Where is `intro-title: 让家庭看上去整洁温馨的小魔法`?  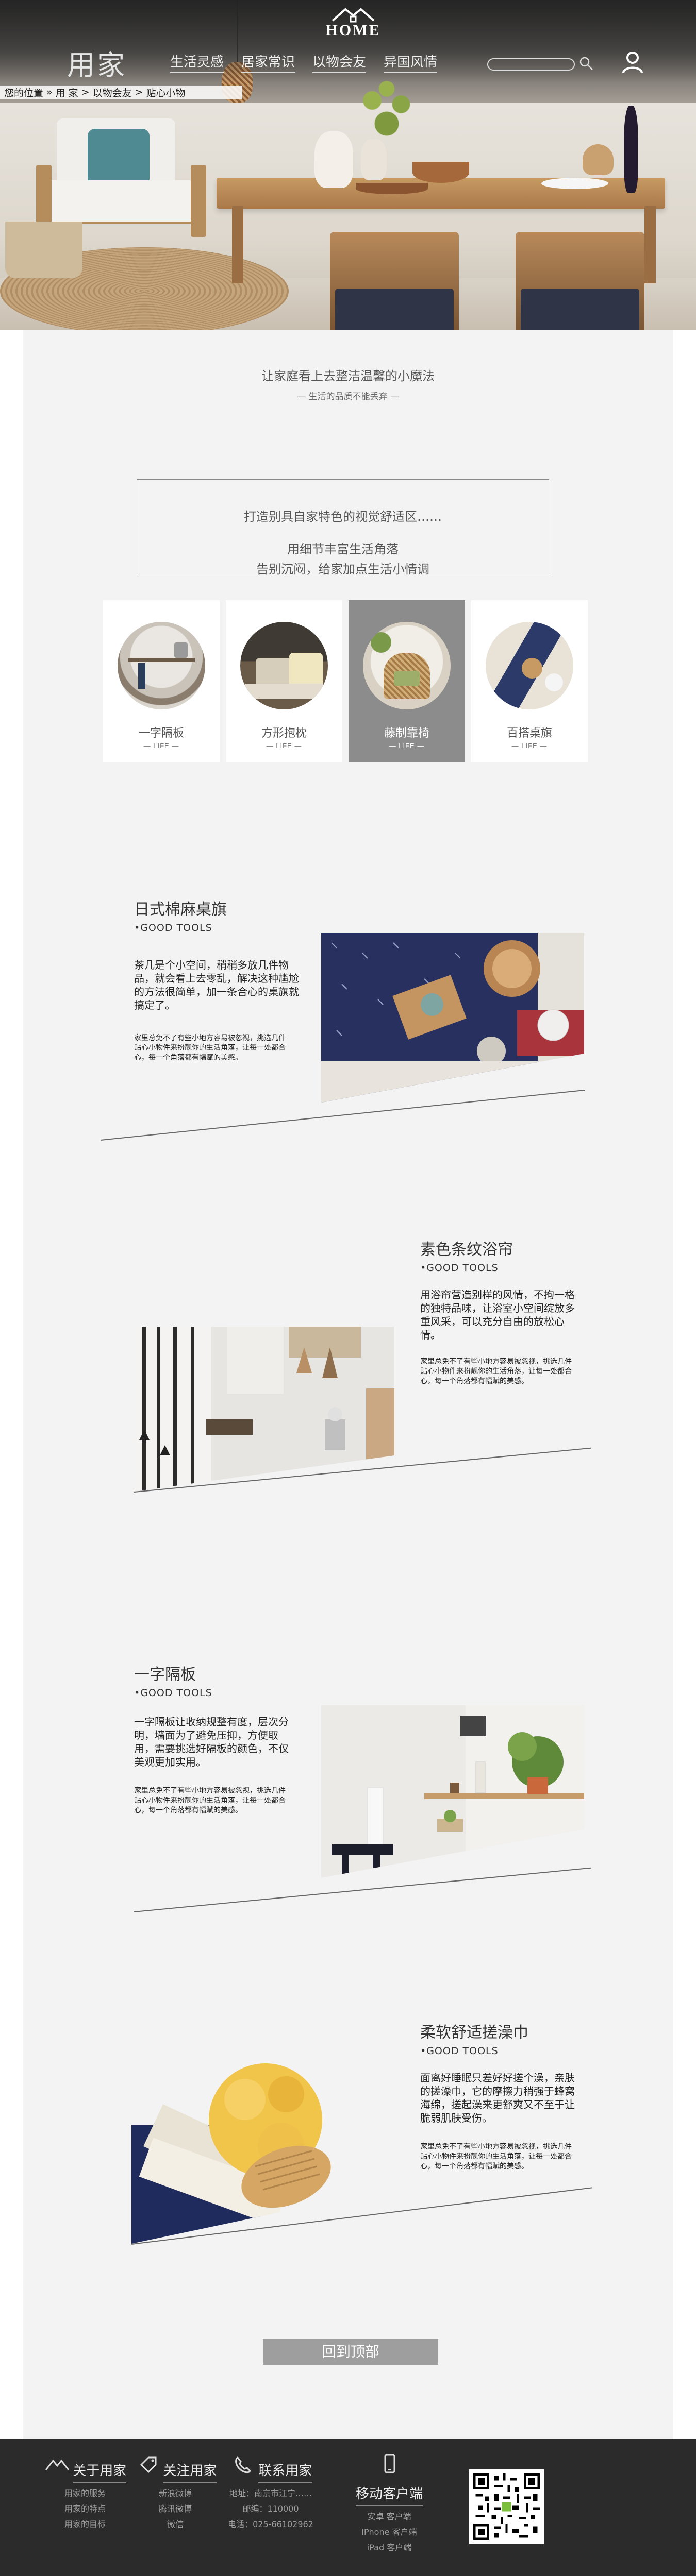
intro-title: 让家庭看上去整洁温馨的小魔法 is located at coordinates (348, 376).